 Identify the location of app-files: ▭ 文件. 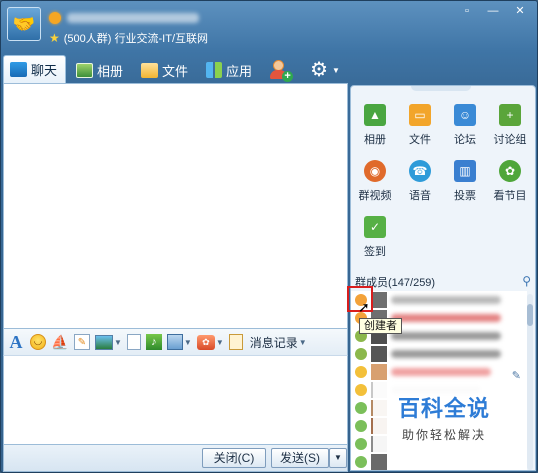
(420, 129).